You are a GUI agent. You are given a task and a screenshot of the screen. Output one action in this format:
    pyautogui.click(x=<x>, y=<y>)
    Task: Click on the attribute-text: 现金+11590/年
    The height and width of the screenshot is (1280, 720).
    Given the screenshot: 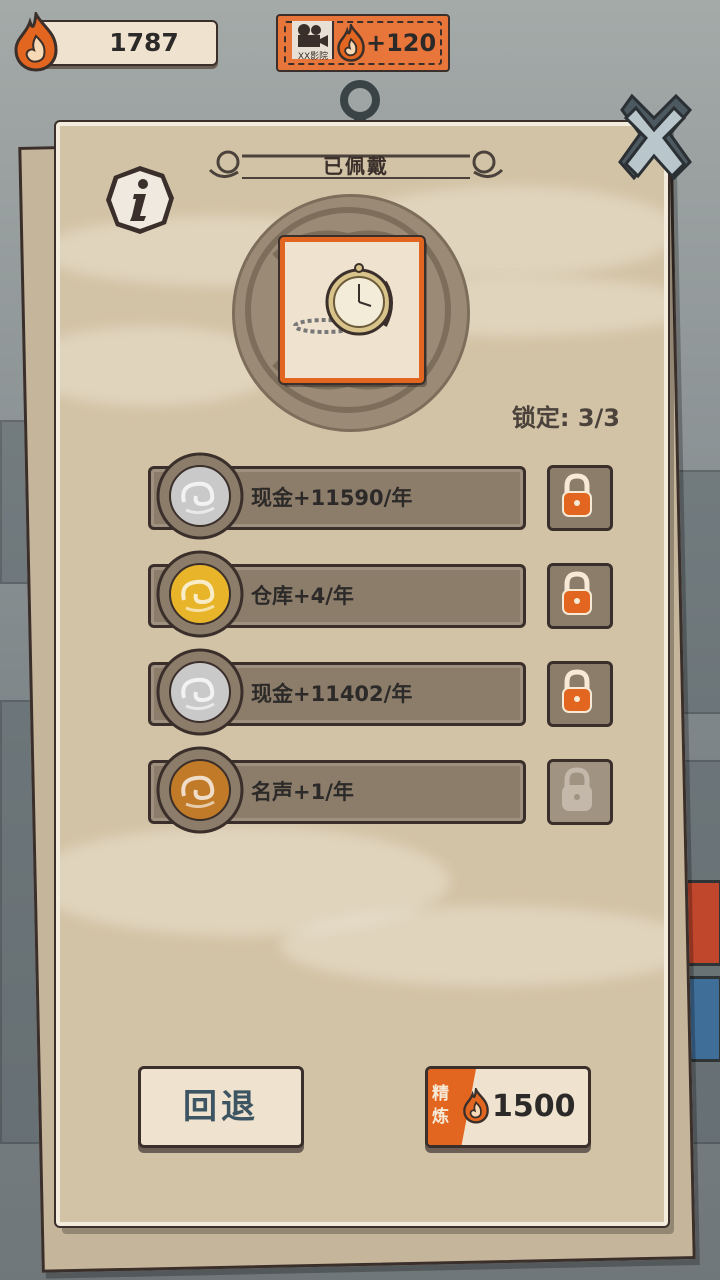 What is the action you would take?
    pyautogui.click(x=332, y=498)
    